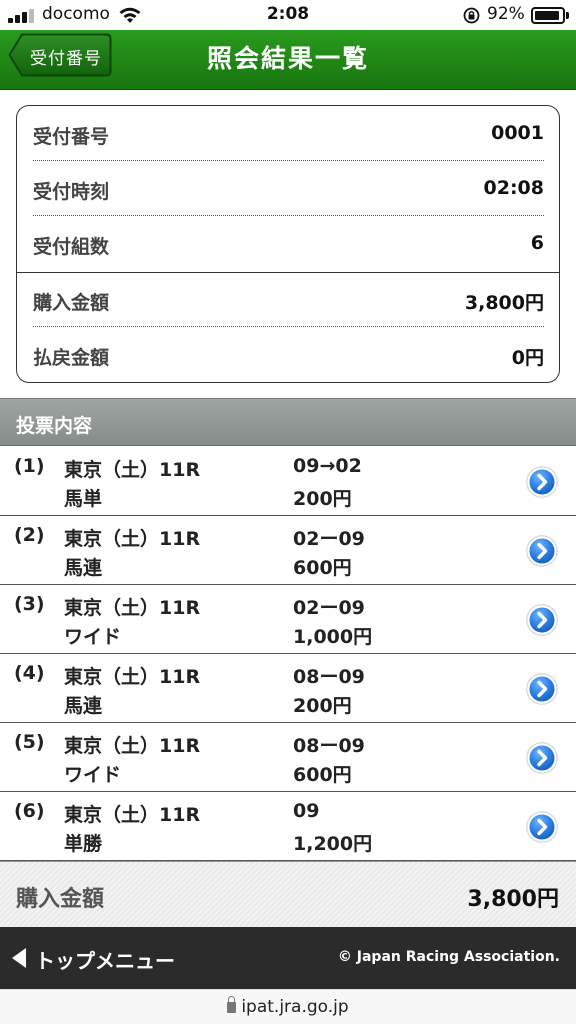 This screenshot has width=576, height=1024. I want to click on battery-tip, so click(567, 15).